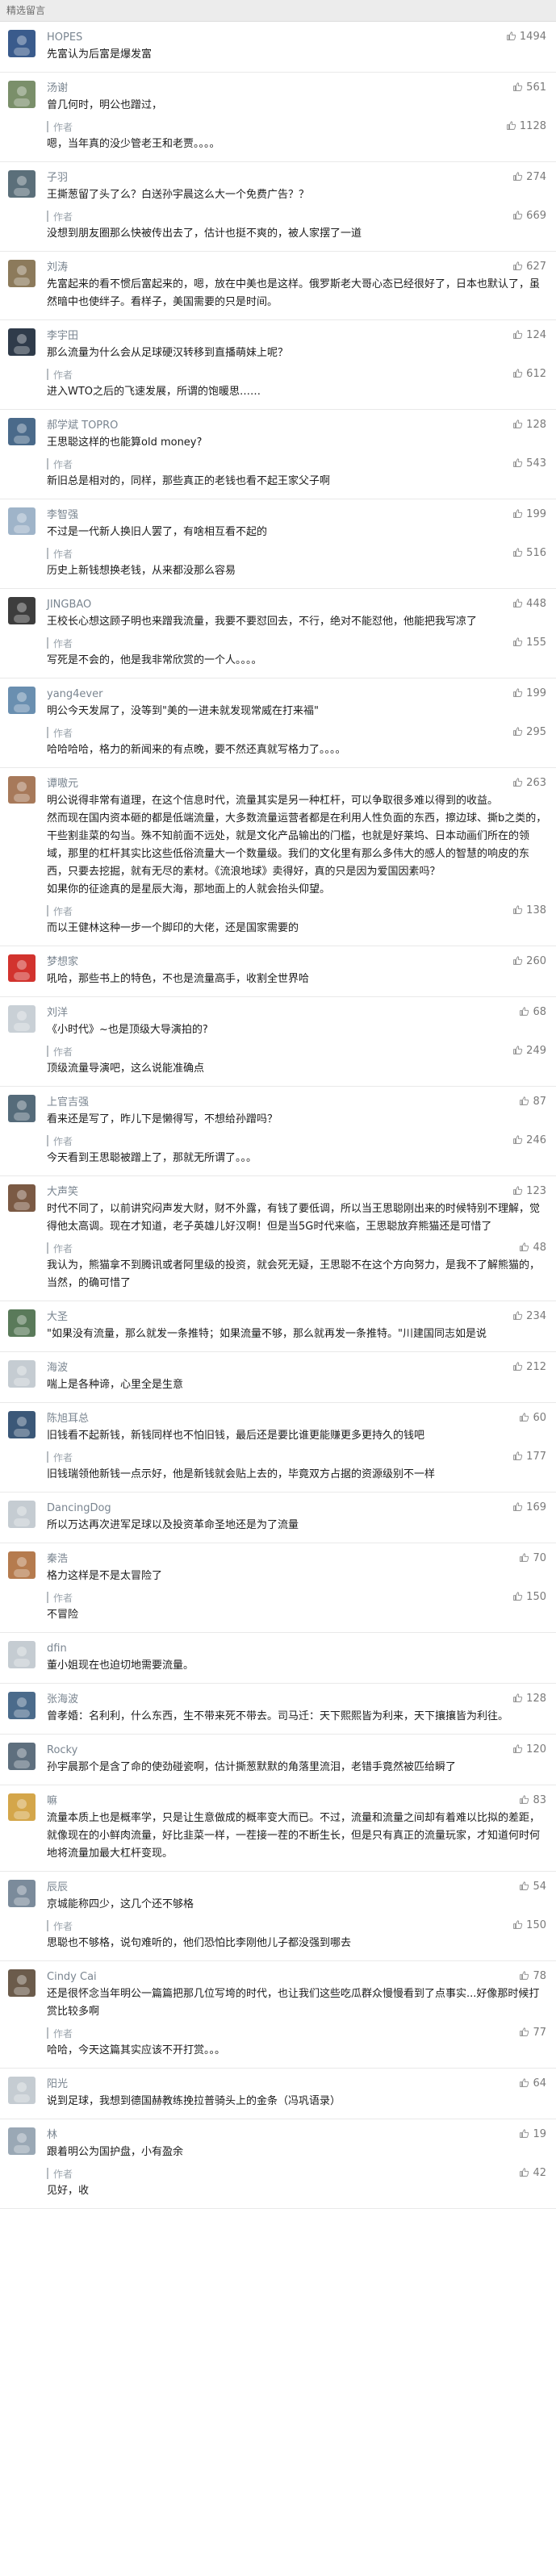 The height and width of the screenshot is (2576, 556). What do you see at coordinates (529, 962) in the screenshot?
I see `like-button: 260` at bounding box center [529, 962].